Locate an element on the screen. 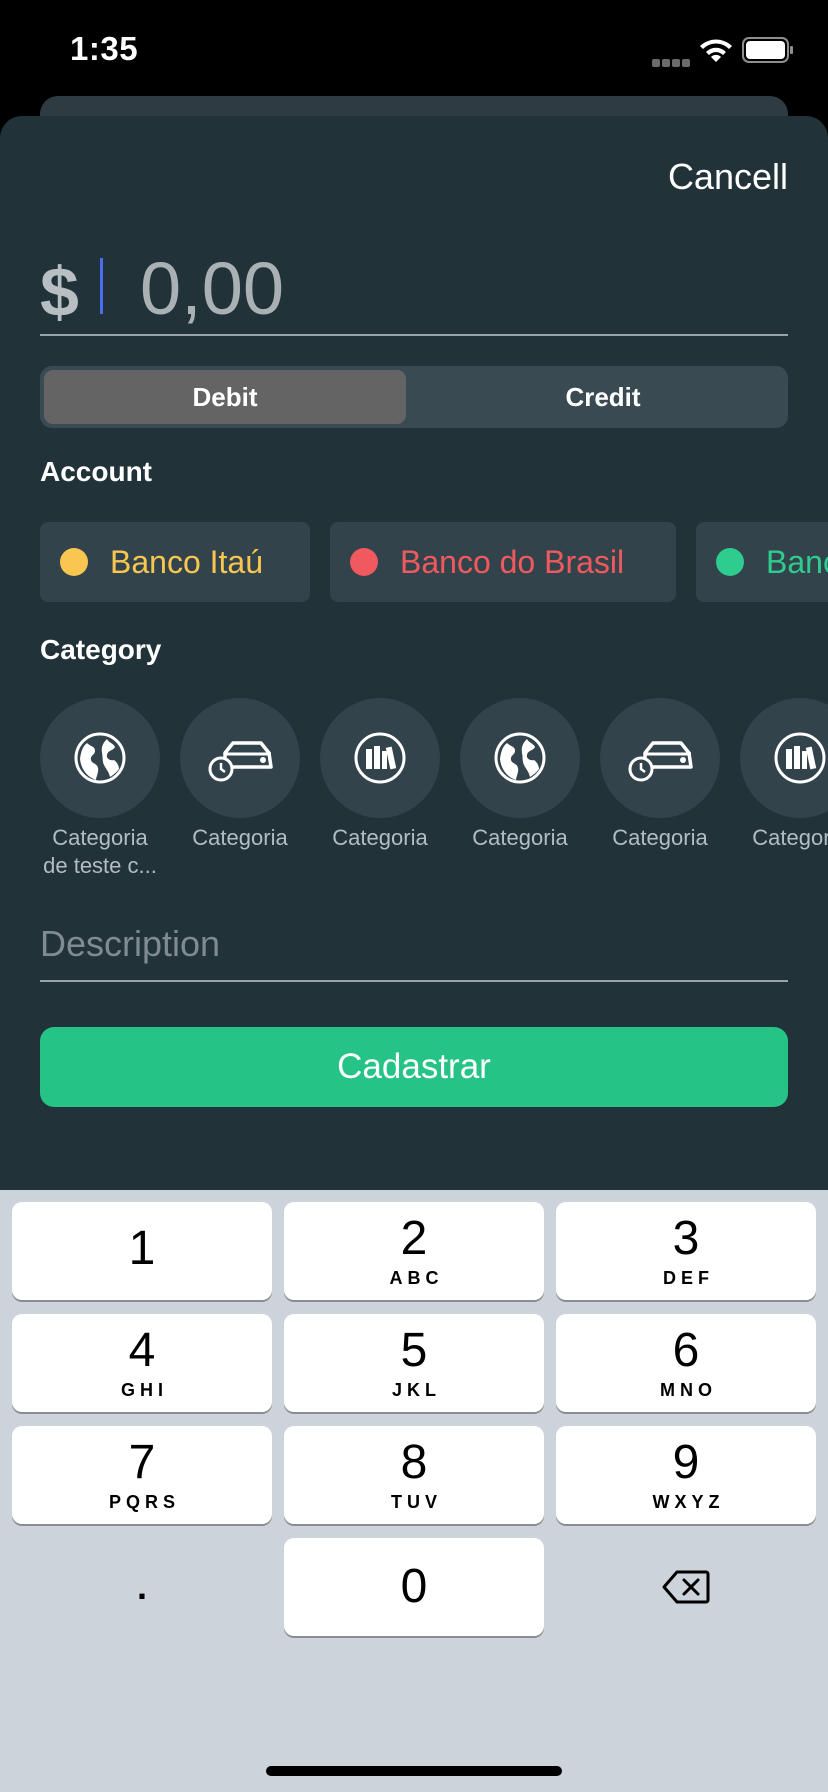 This screenshot has height=1792, width=828. key-letters: MNO is located at coordinates (688, 1389).